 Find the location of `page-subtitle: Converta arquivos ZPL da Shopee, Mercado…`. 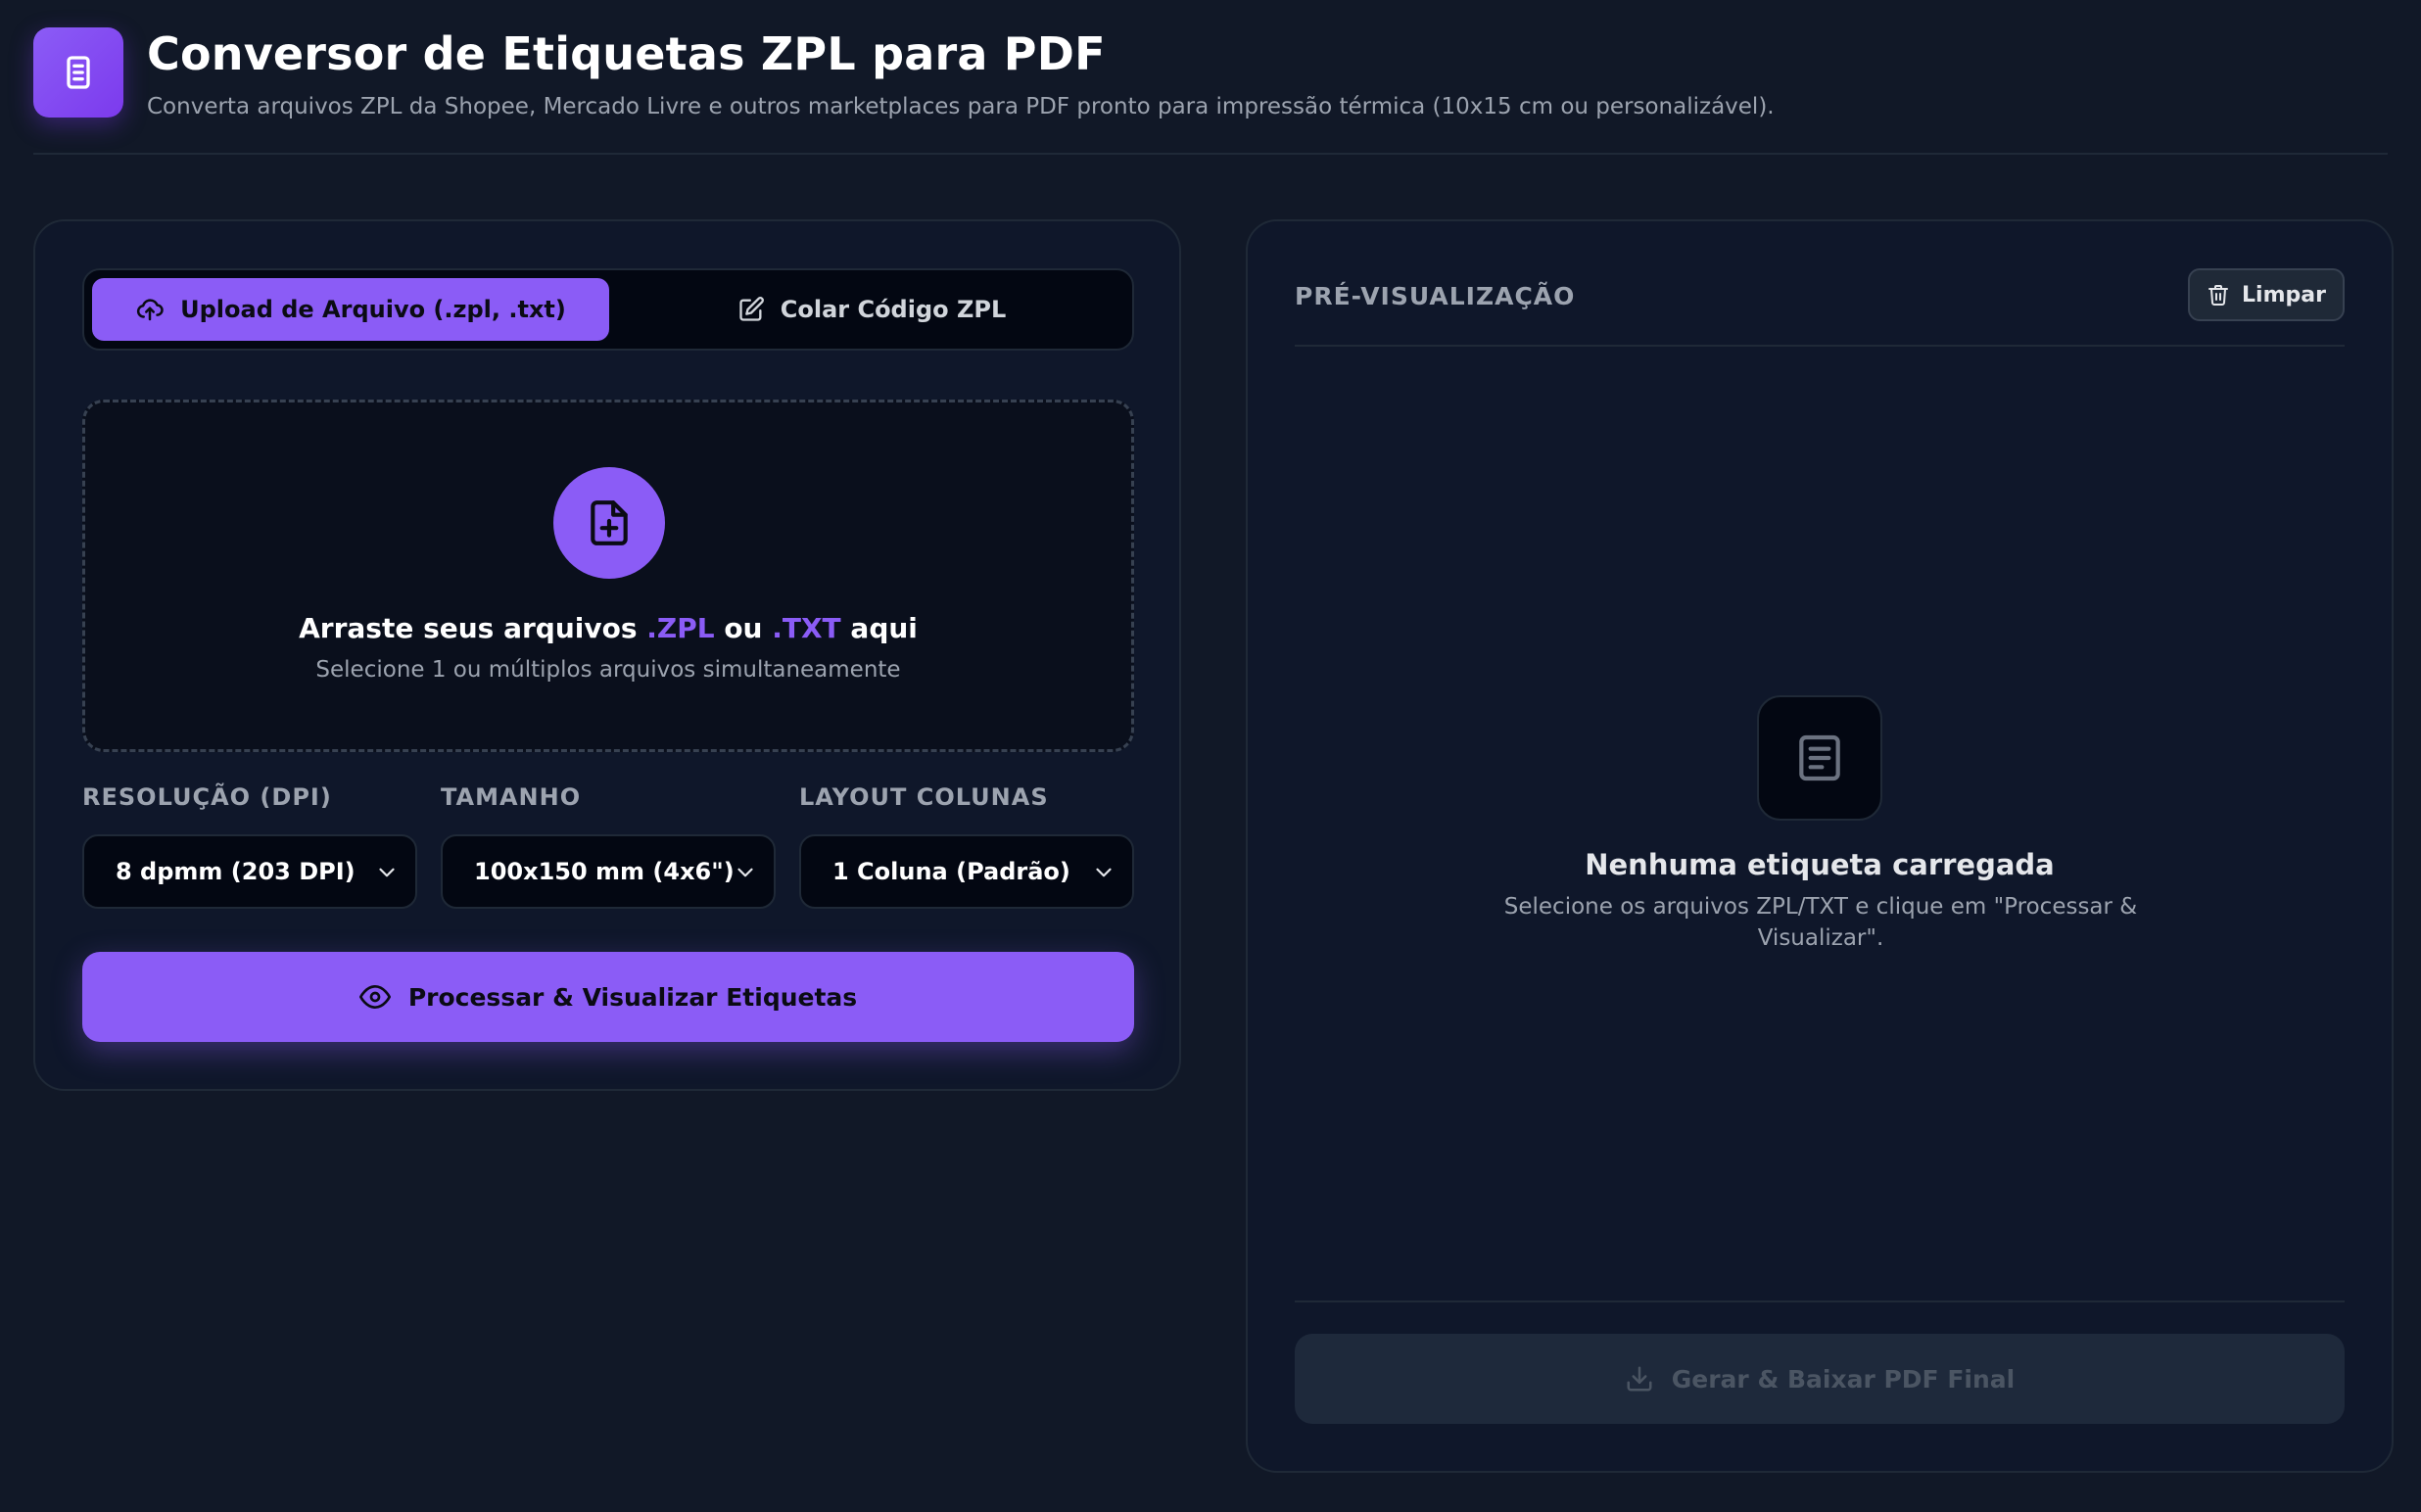

page-subtitle: Converta arquivos ZPL da Shopee, Mercado… is located at coordinates (961, 106).